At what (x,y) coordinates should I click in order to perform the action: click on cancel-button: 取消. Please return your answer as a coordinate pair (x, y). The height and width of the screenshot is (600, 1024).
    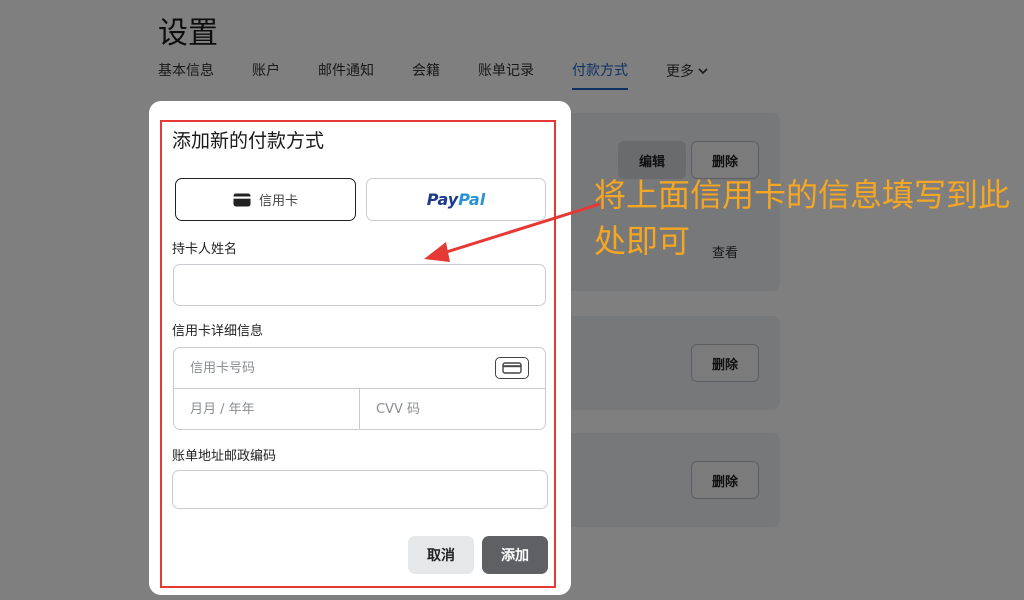
    Looking at the image, I should click on (441, 555).